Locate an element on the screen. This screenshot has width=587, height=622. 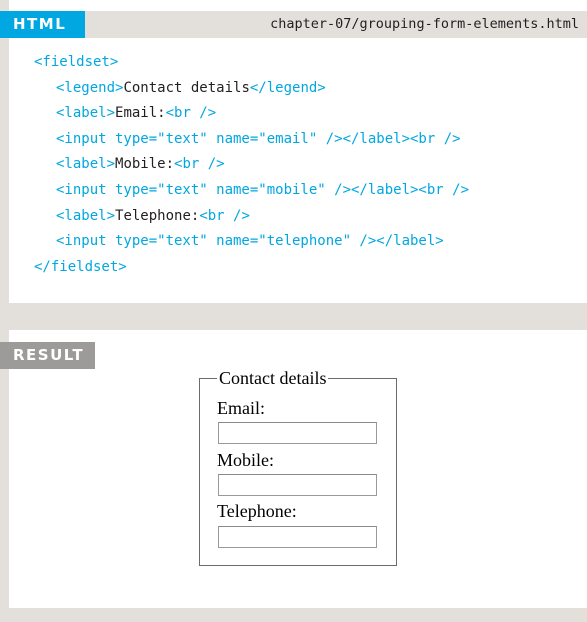
code-line: <label>Telephone:<br /> is located at coordinates (142, 216).